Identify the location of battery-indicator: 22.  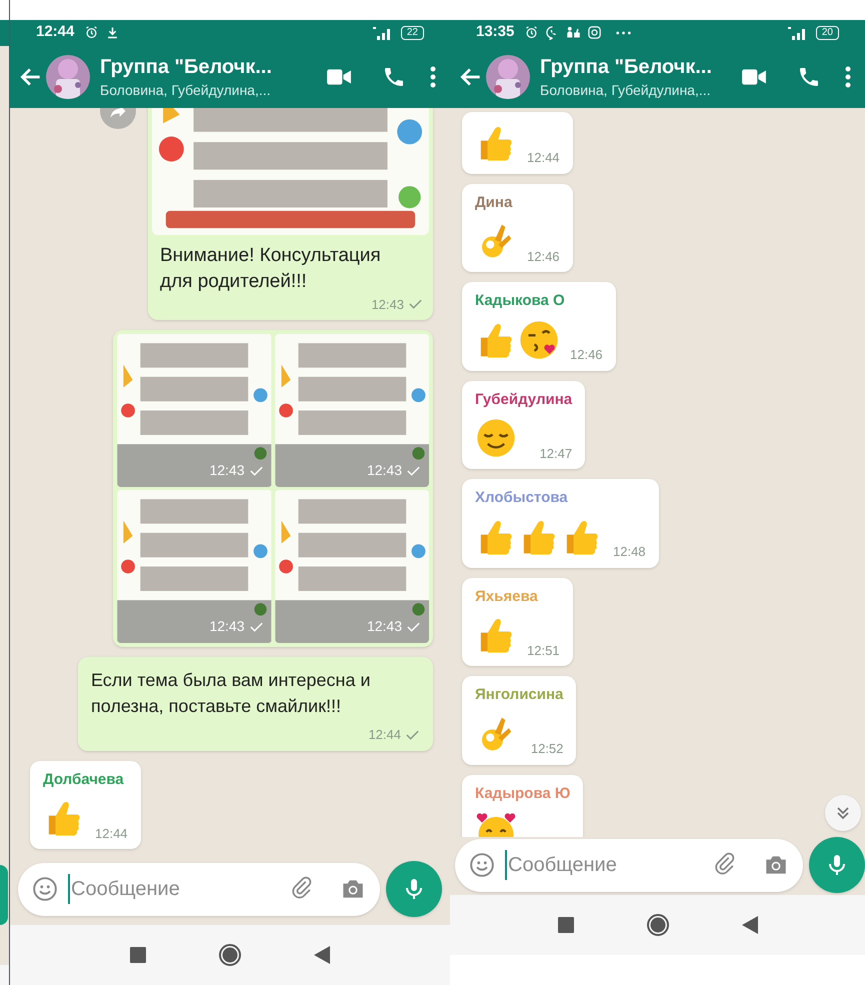
(412, 33).